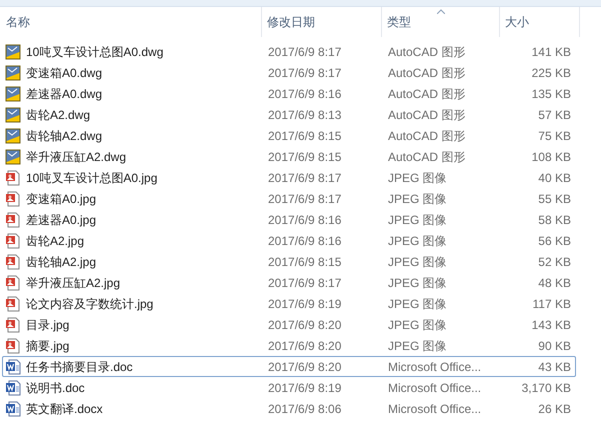  What do you see at coordinates (554, 178) in the screenshot?
I see `size-cell-text: 40 KB` at bounding box center [554, 178].